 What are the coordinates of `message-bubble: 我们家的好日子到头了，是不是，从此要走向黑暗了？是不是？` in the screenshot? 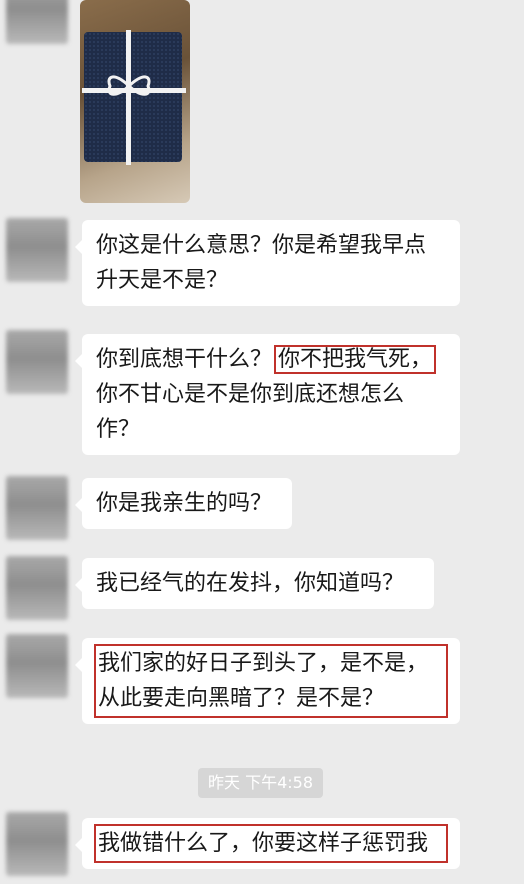 It's located at (267, 681).